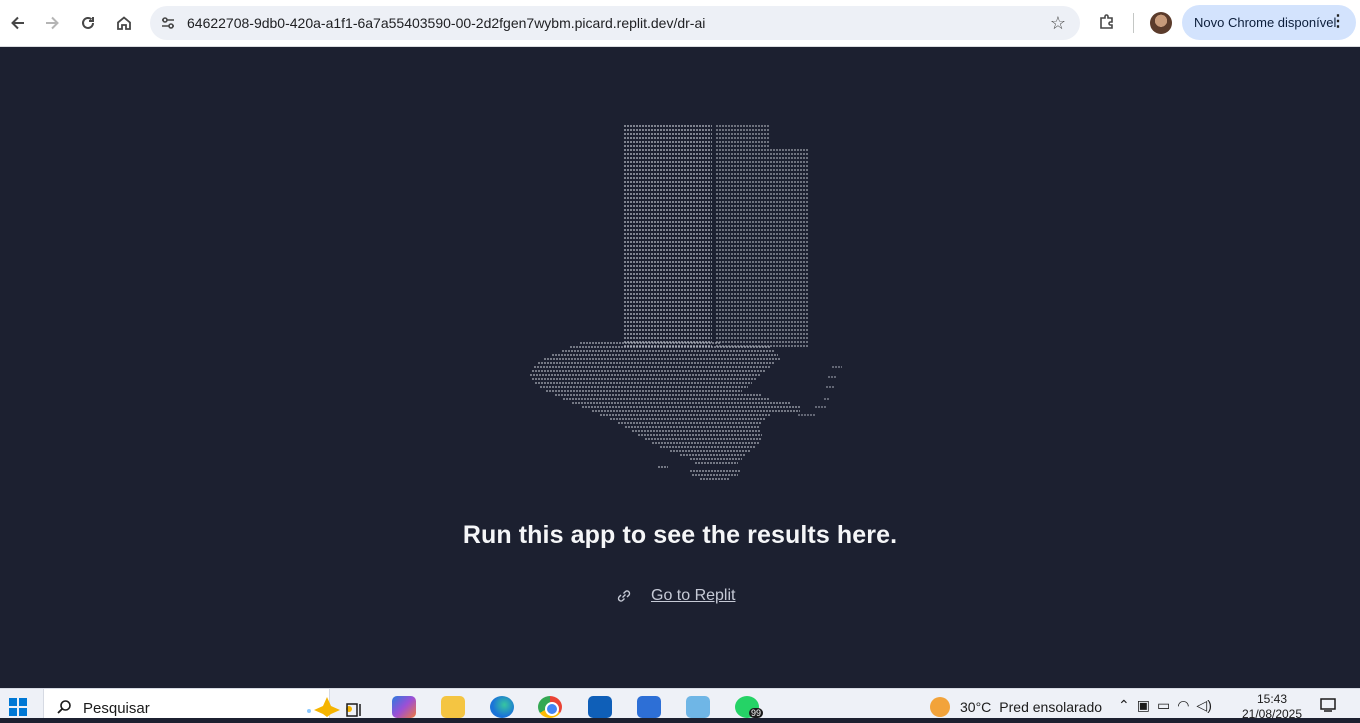 The height and width of the screenshot is (723, 1360). I want to click on task-view-icon, so click(354, 707).